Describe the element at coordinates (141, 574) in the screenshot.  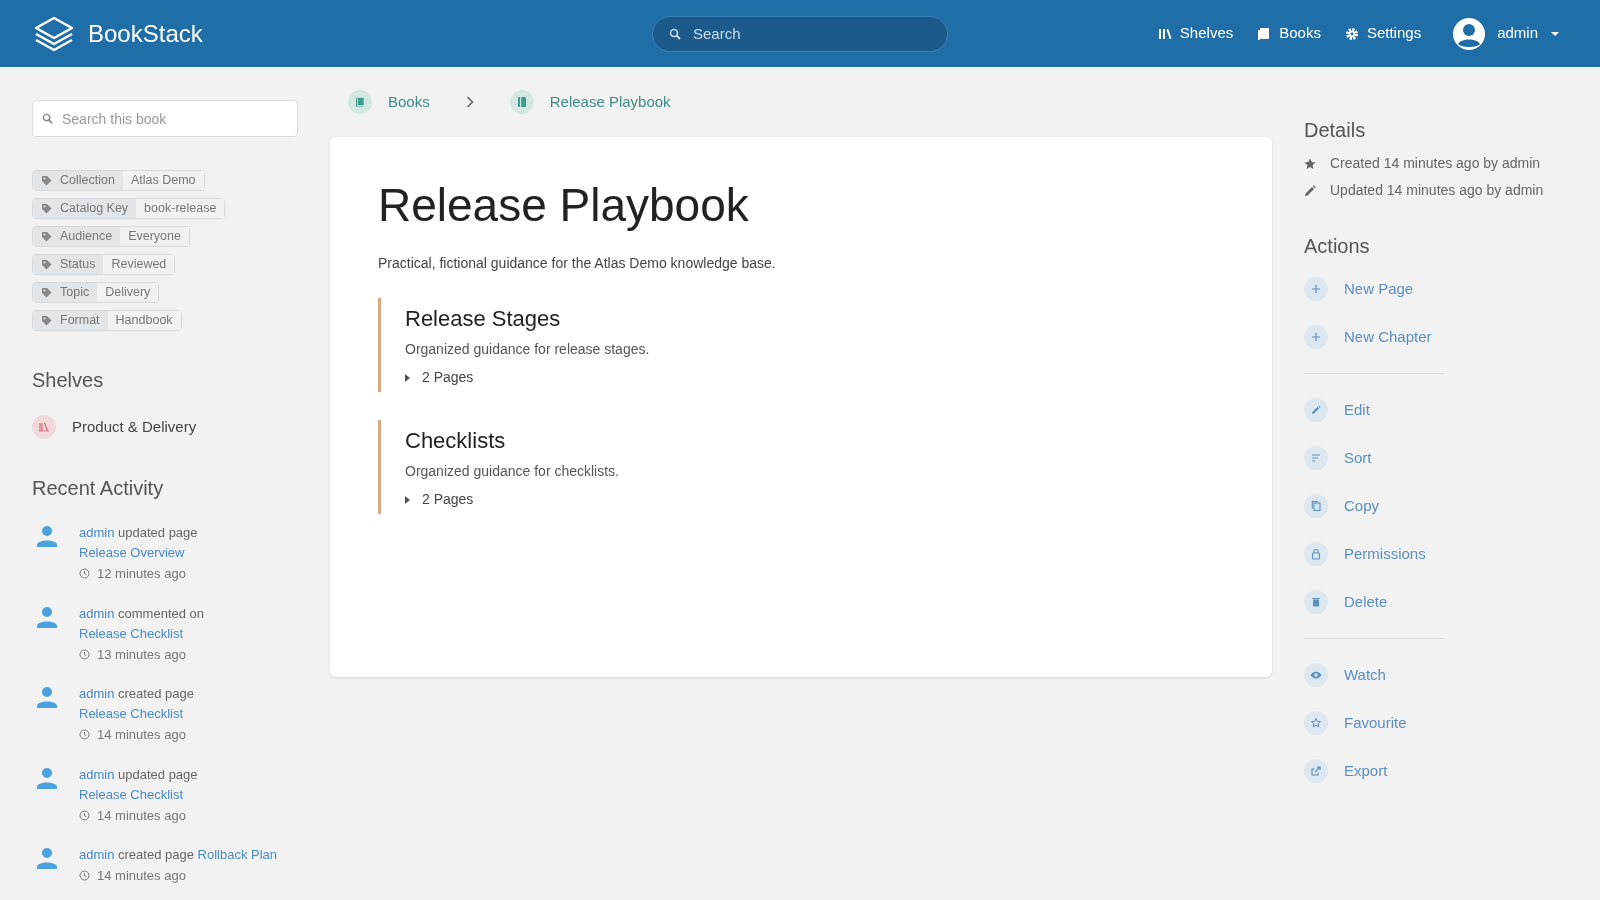
I see `activity-time: 12 minutes ago` at that location.